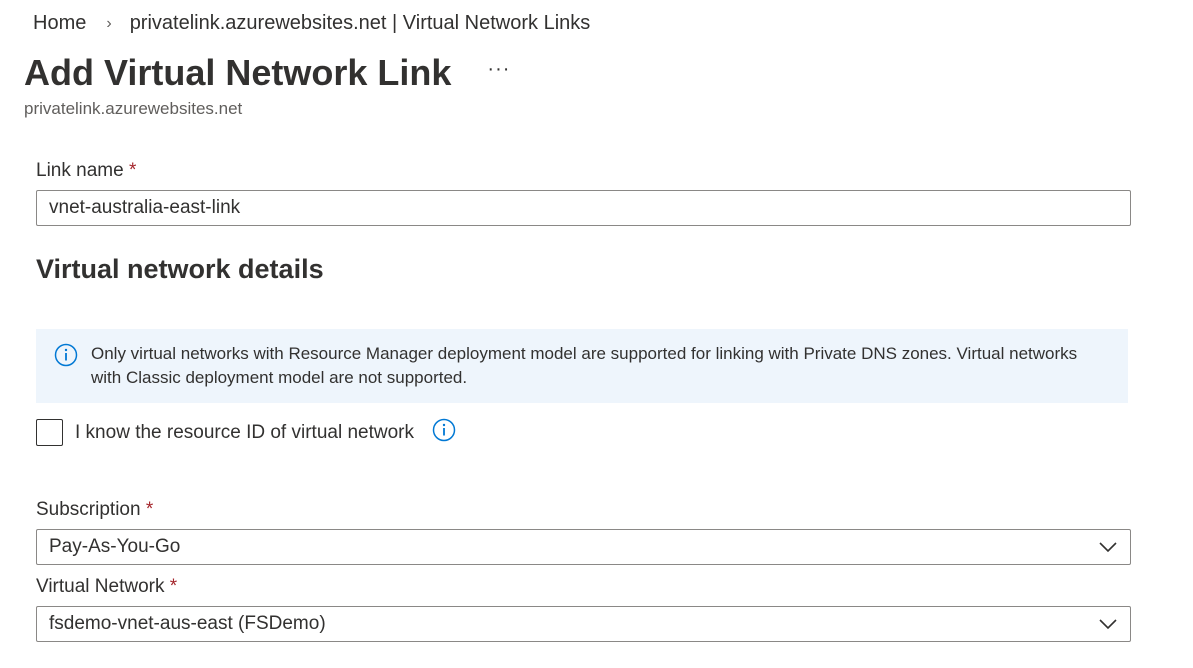 The image size is (1193, 668). I want to click on title-row: Add Virtual Network Link ···, so click(267, 73).